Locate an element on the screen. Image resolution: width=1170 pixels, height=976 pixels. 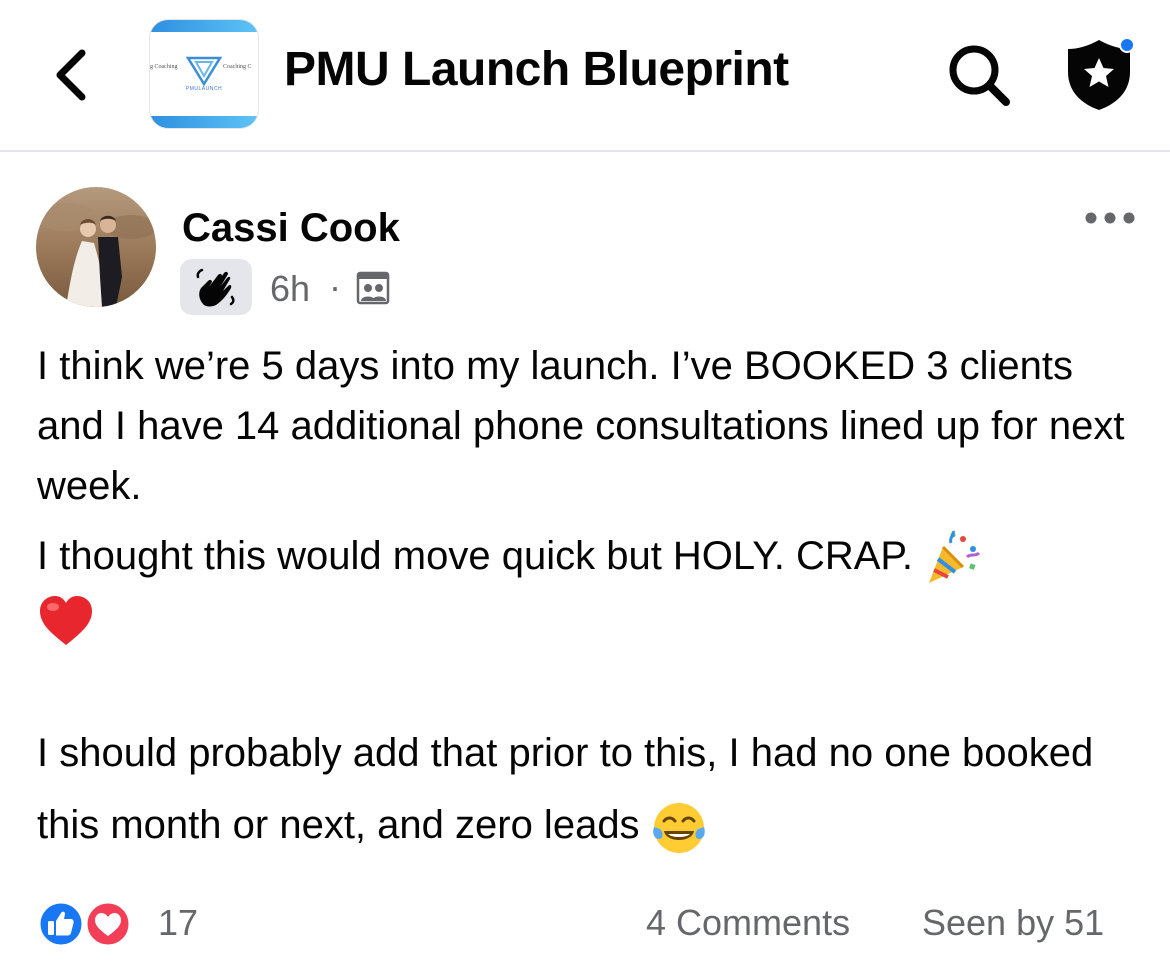
search-icon is located at coordinates (979, 75).